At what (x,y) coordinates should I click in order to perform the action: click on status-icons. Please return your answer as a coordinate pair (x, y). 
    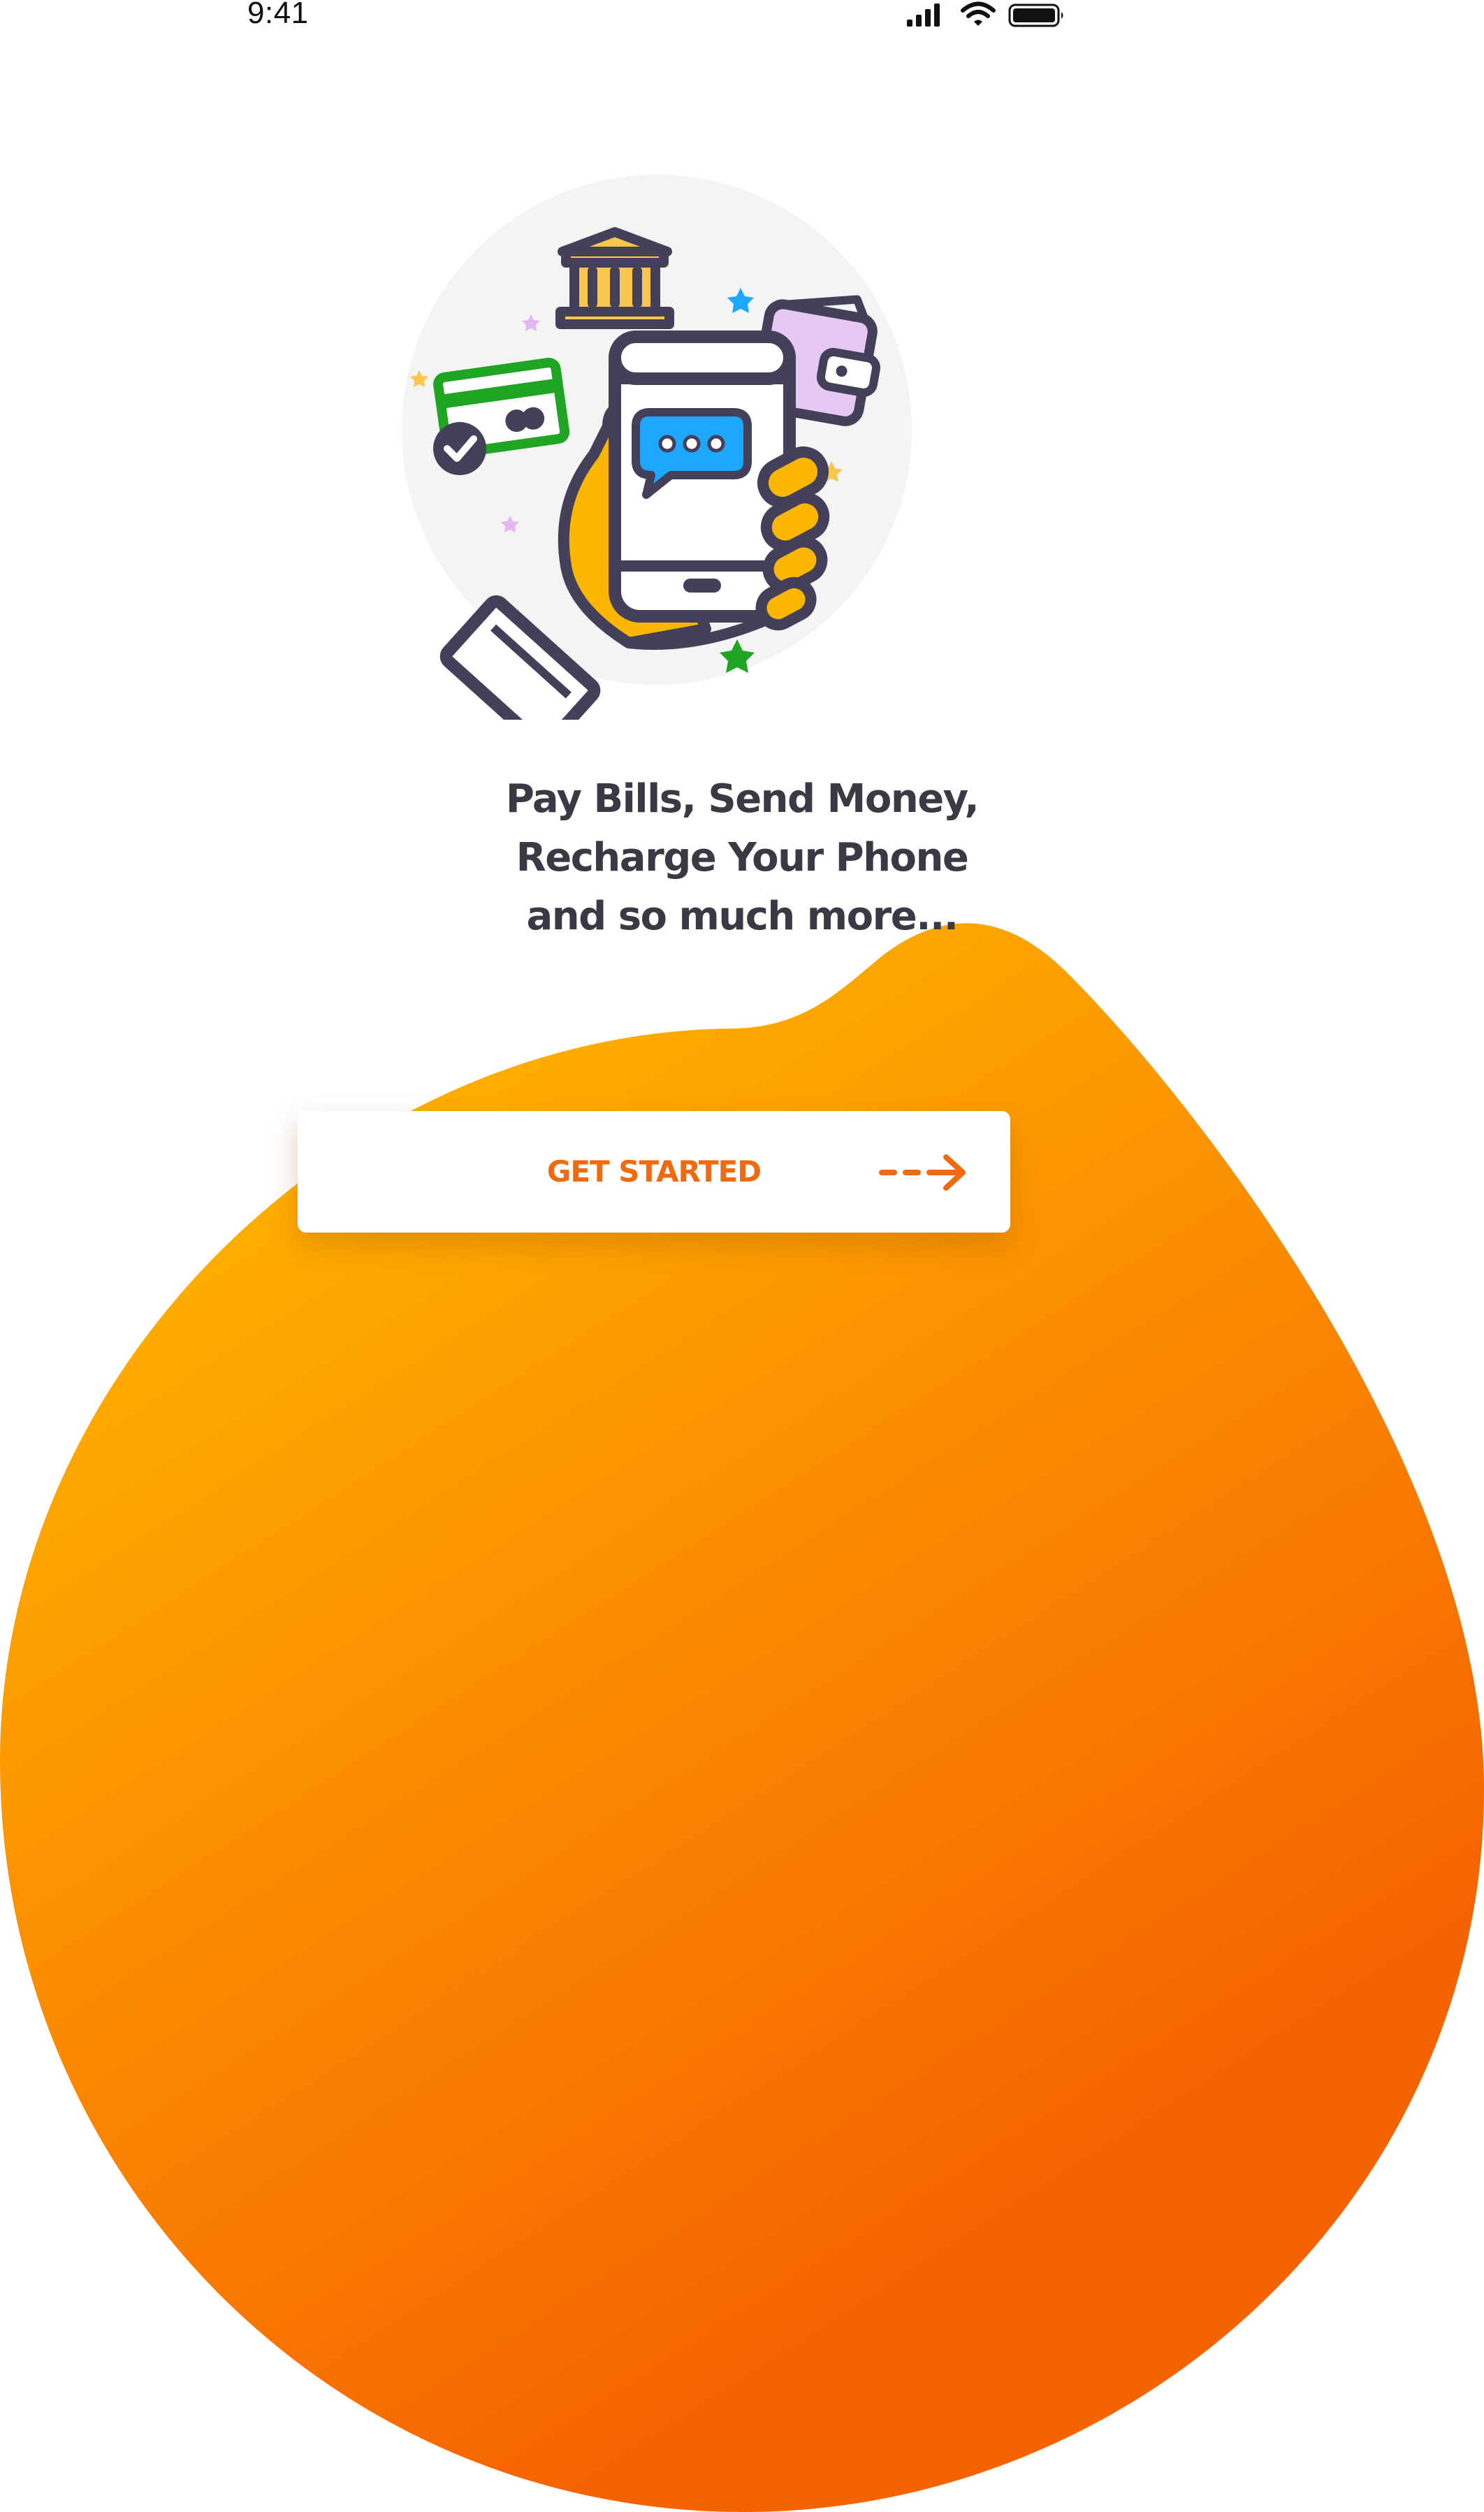
    Looking at the image, I should click on (985, 15).